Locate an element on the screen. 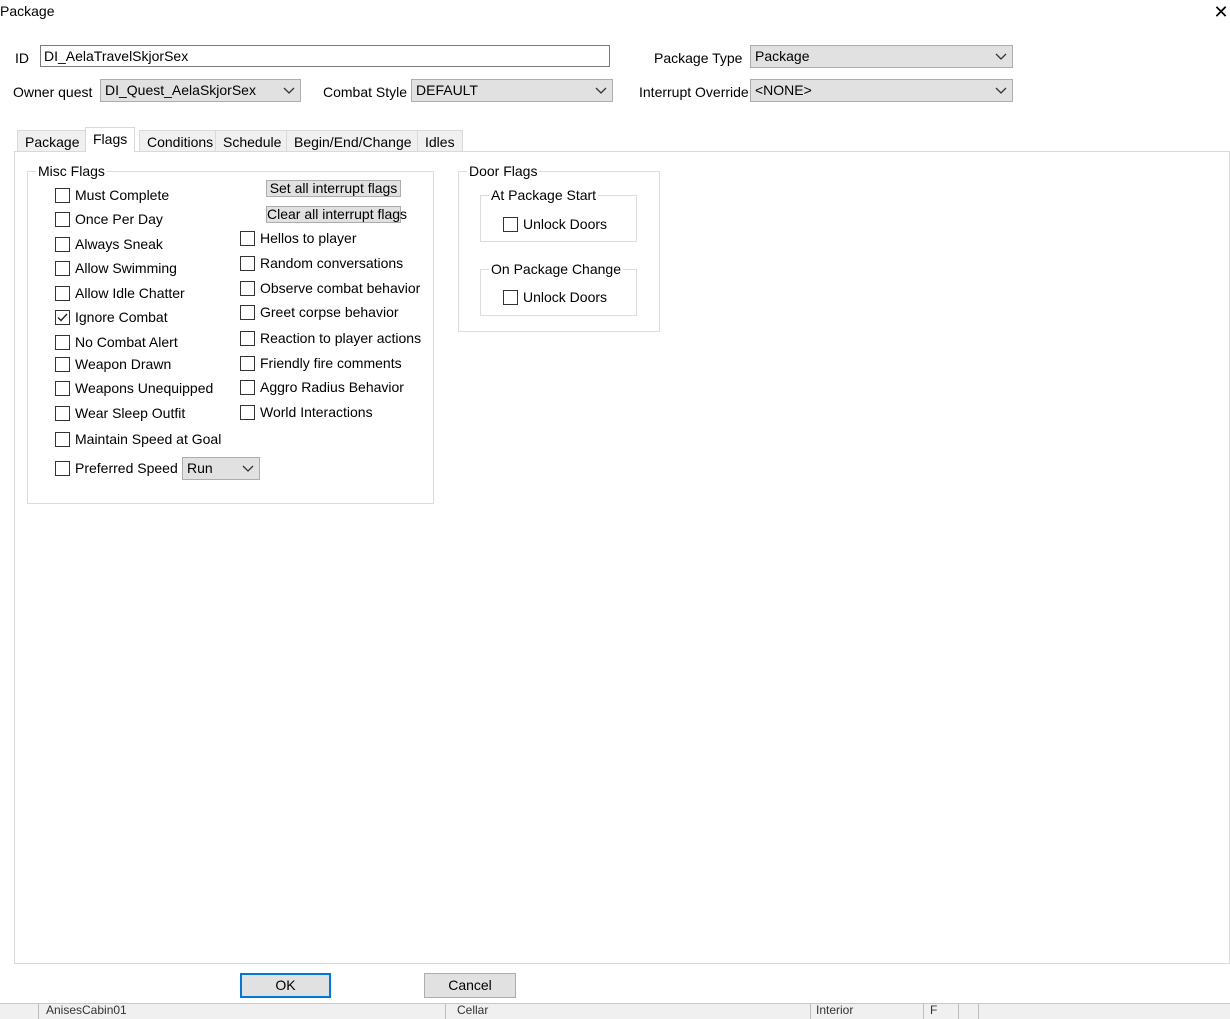  checkbox-weapons-unequipped: Weapons Unequipped is located at coordinates (134, 388).